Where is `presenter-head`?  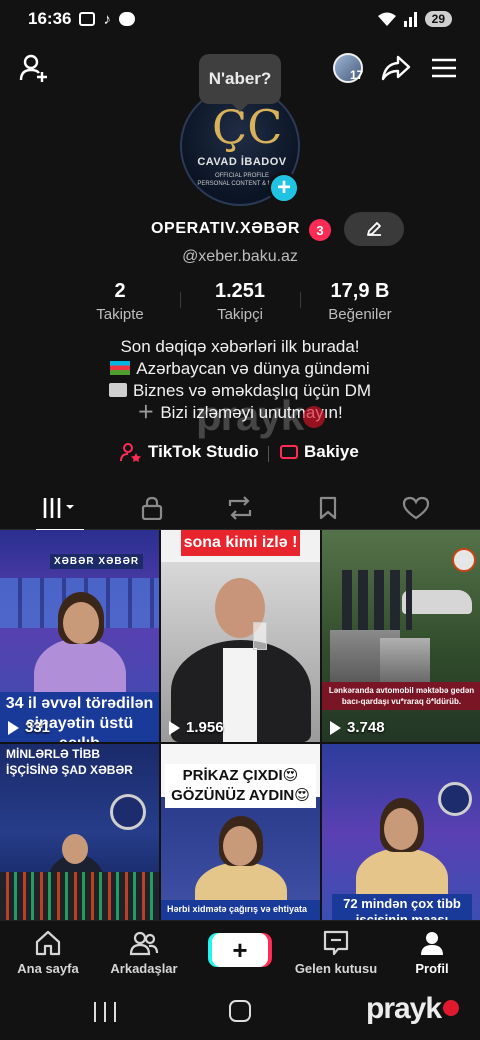 presenter-head is located at coordinates (240, 846).